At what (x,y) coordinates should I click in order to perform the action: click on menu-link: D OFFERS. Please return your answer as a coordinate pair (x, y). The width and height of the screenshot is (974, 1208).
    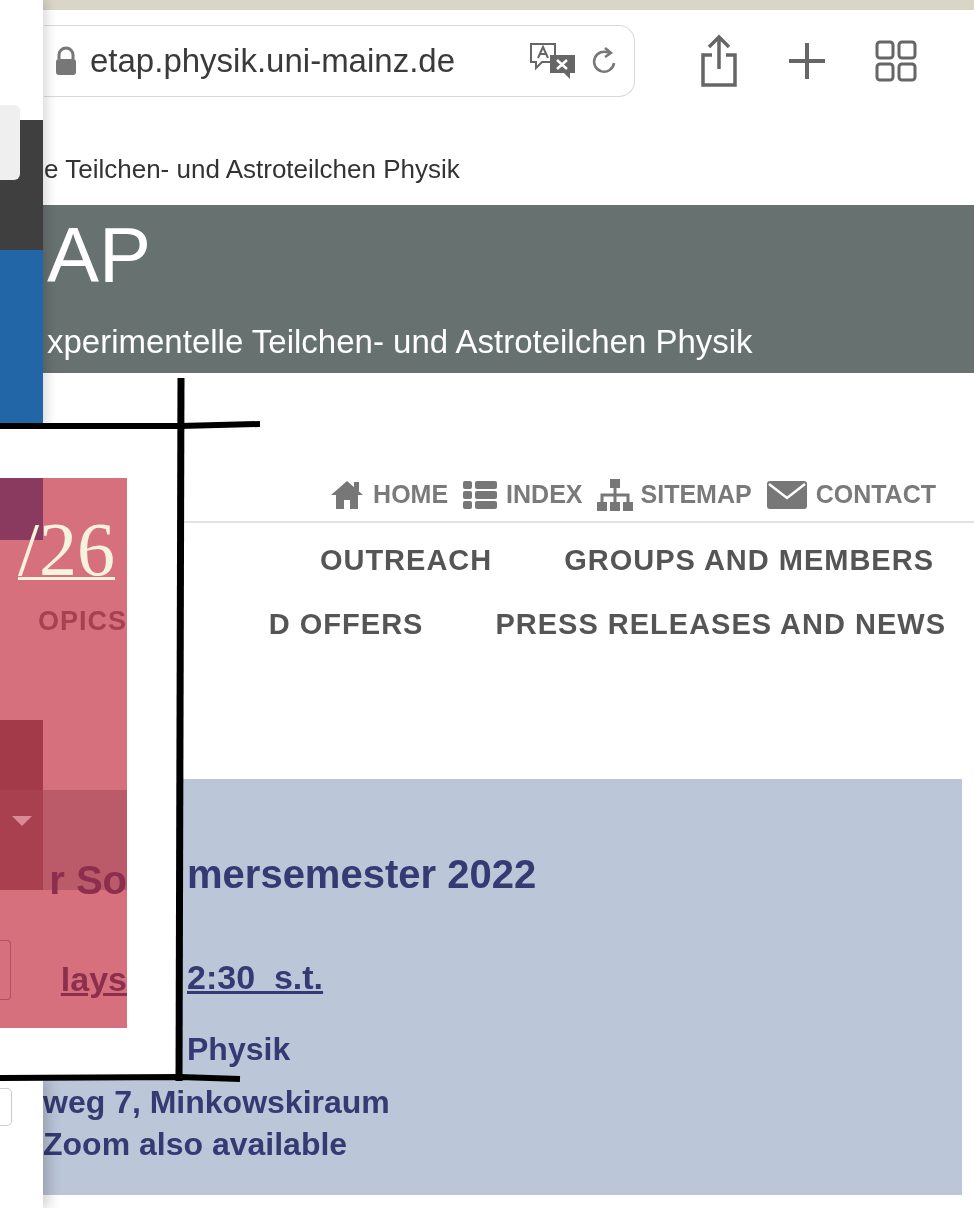
    Looking at the image, I should click on (346, 625).